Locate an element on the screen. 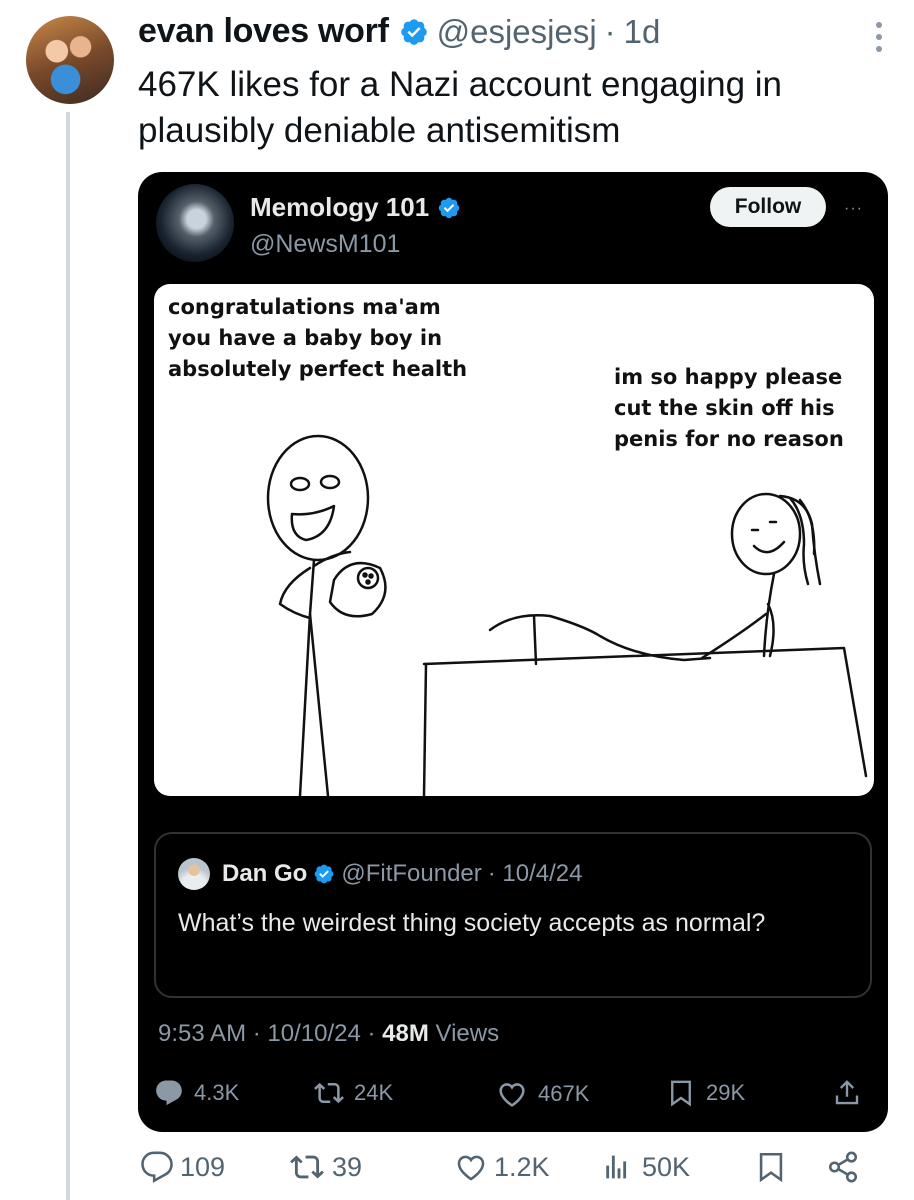 This screenshot has height=1200, width=914. reply-button: 109 is located at coordinates (182, 1167).